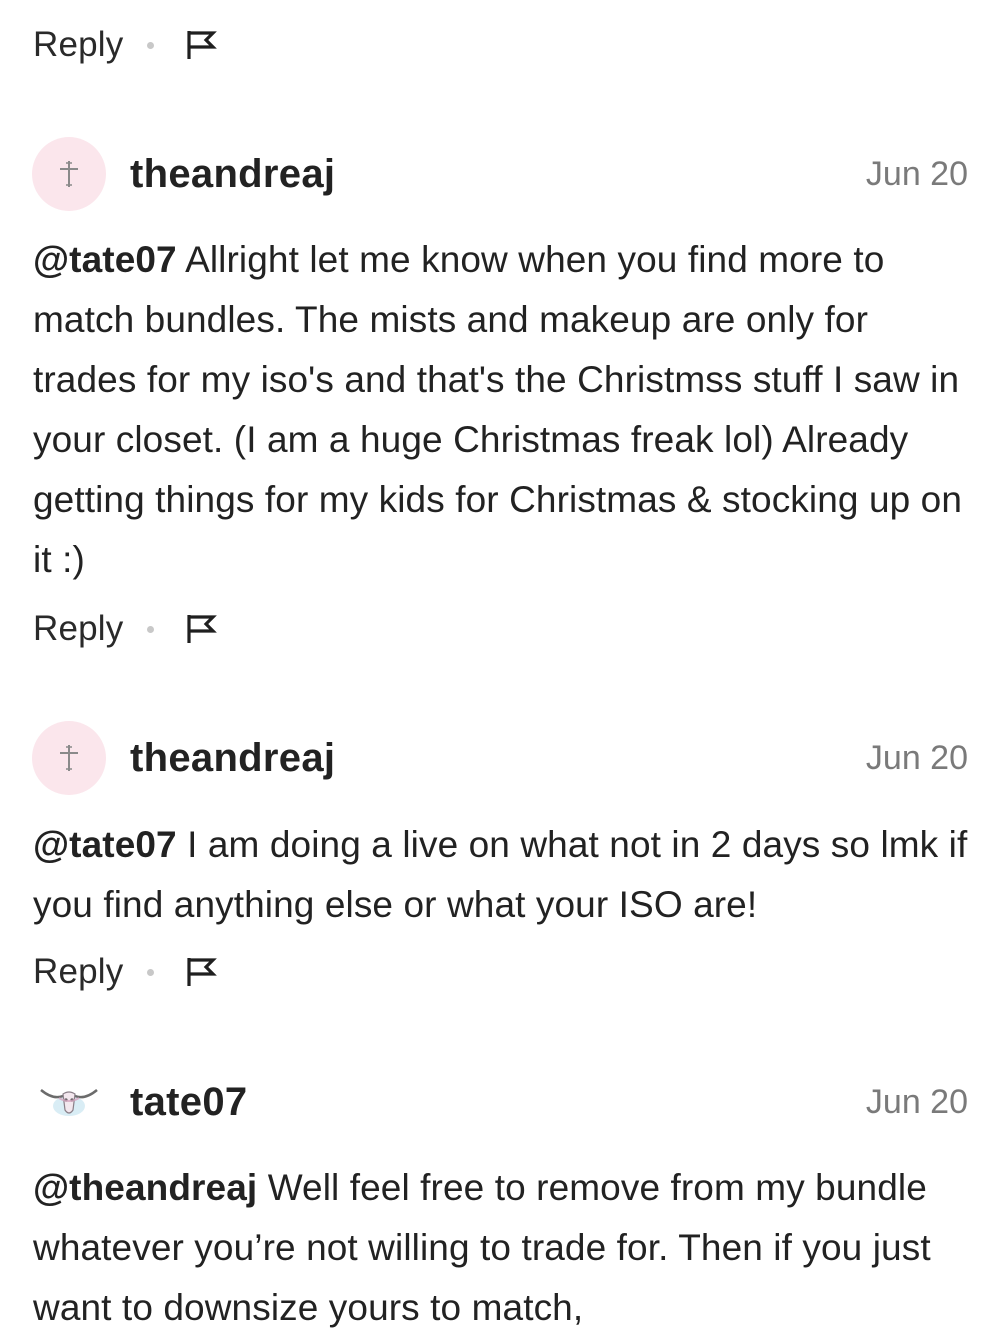 The image size is (1000, 1338). Describe the element at coordinates (188, 1102) in the screenshot. I see `comment-username: tate07` at that location.